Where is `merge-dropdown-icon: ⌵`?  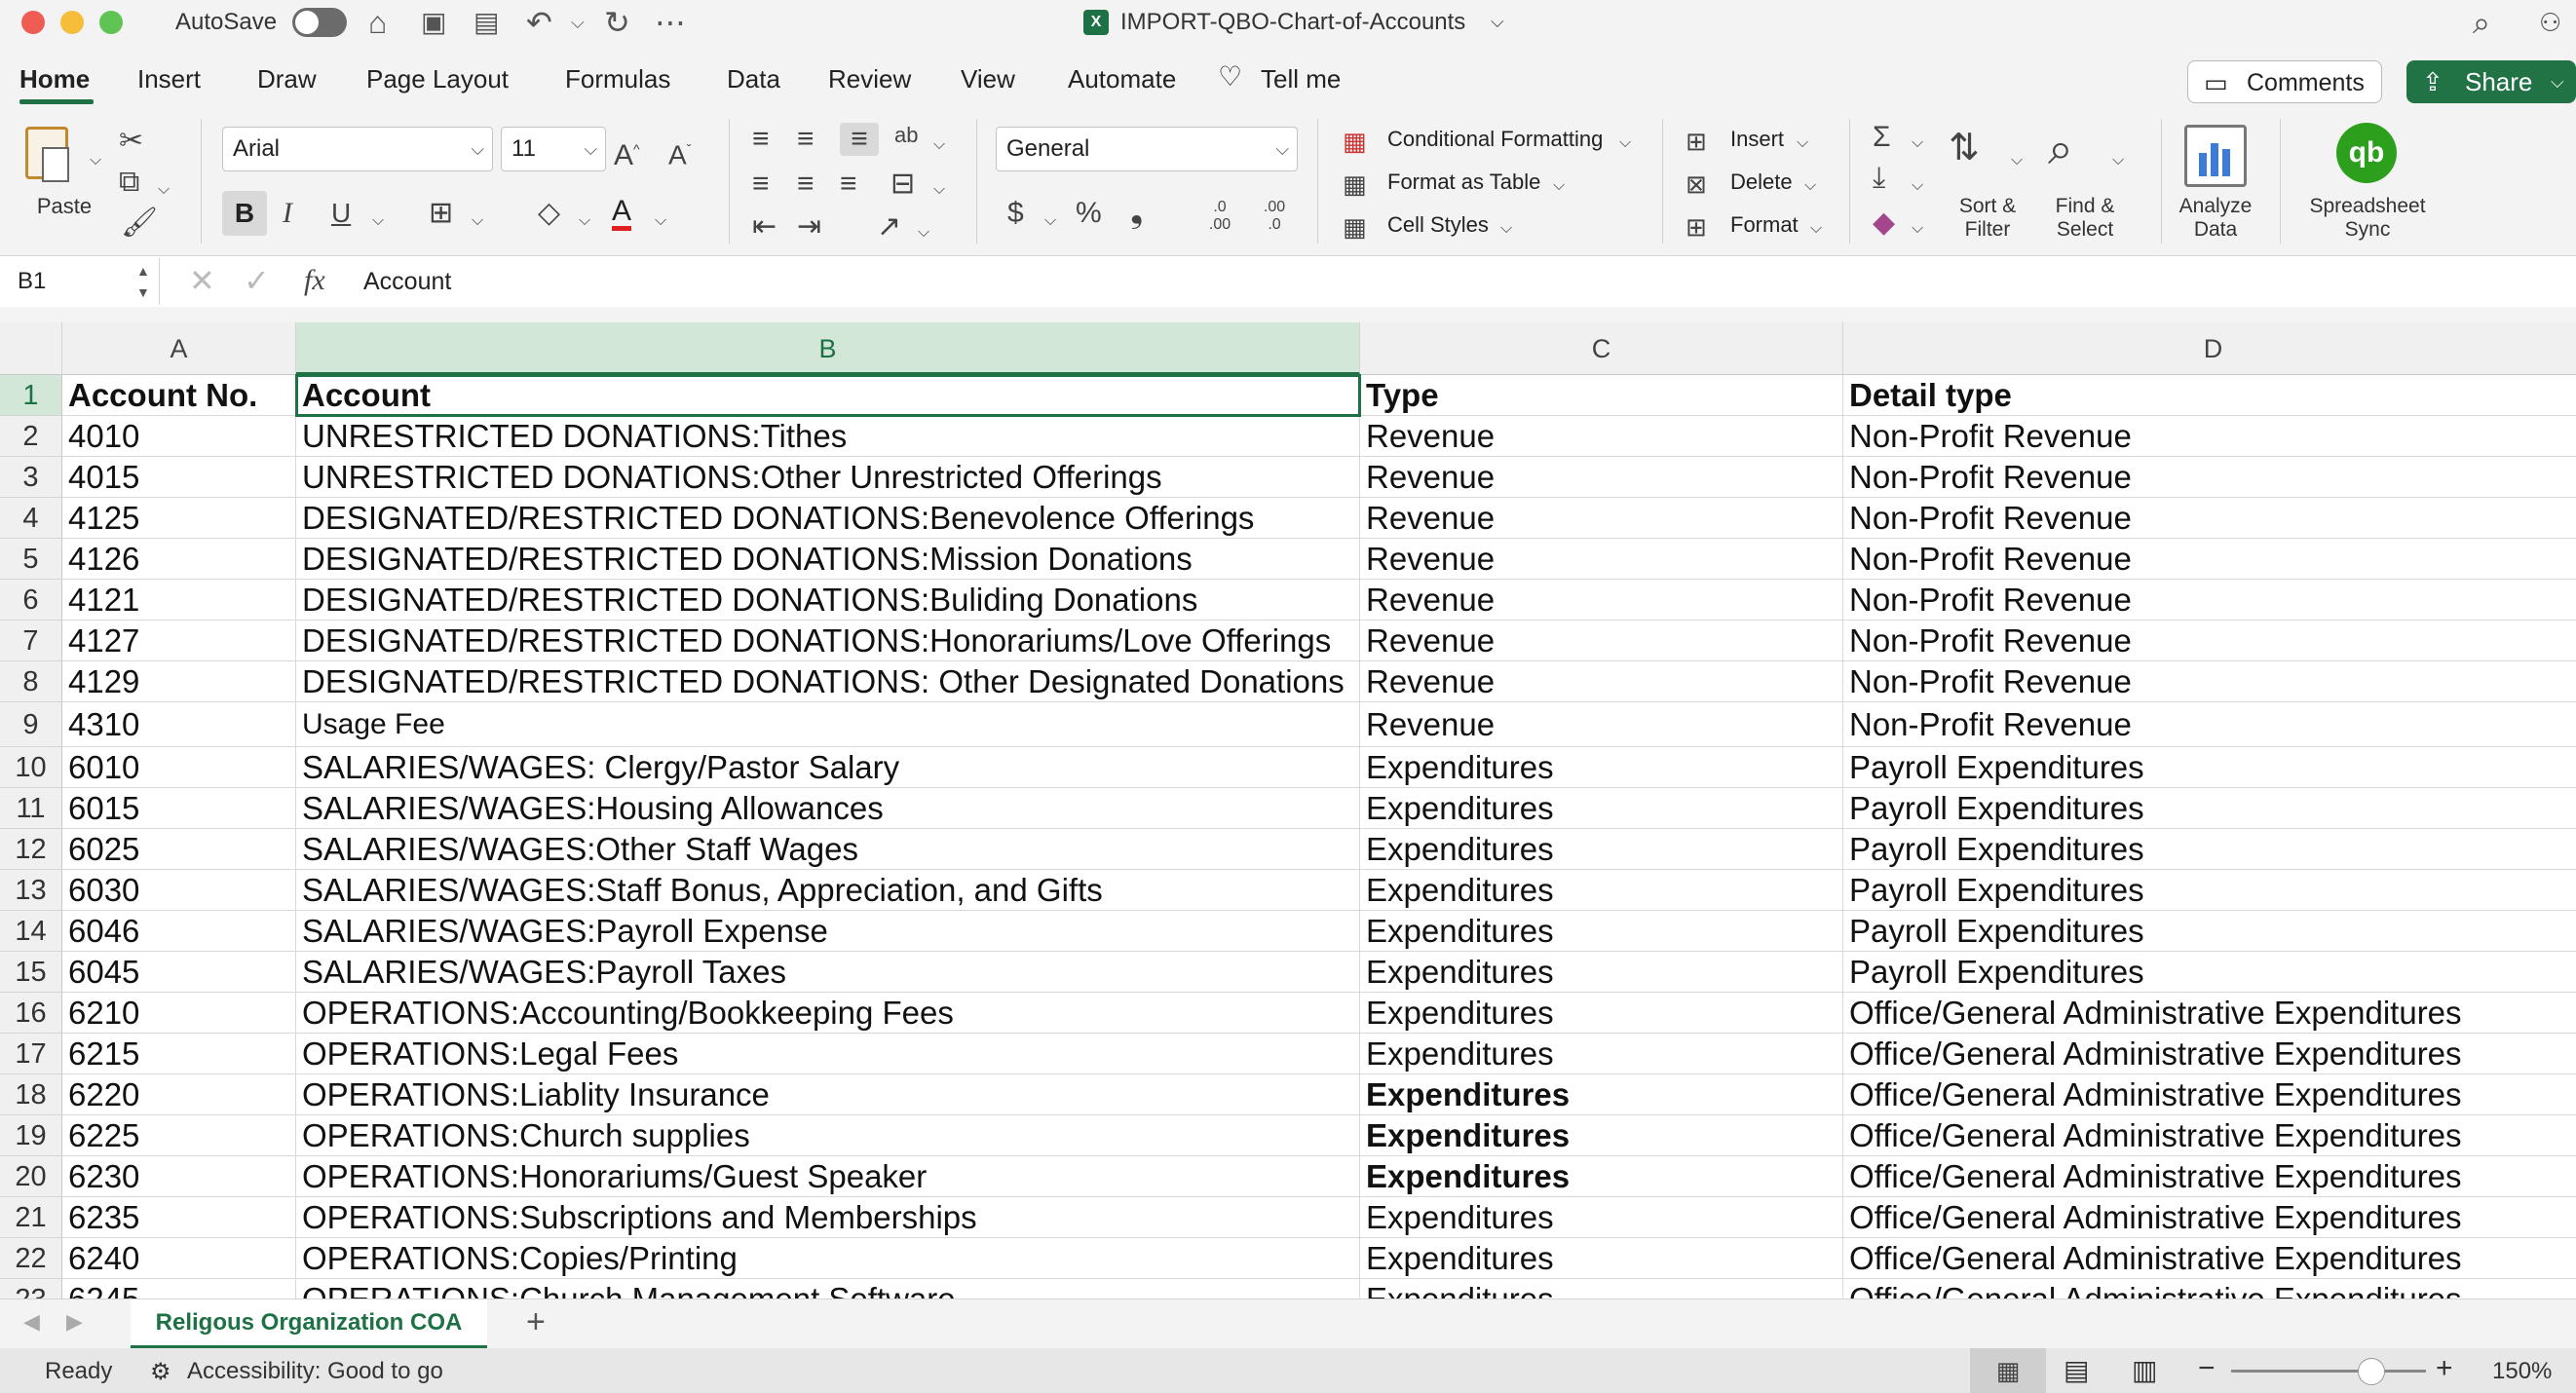
merge-dropdown-icon: ⌵ is located at coordinates (939, 190).